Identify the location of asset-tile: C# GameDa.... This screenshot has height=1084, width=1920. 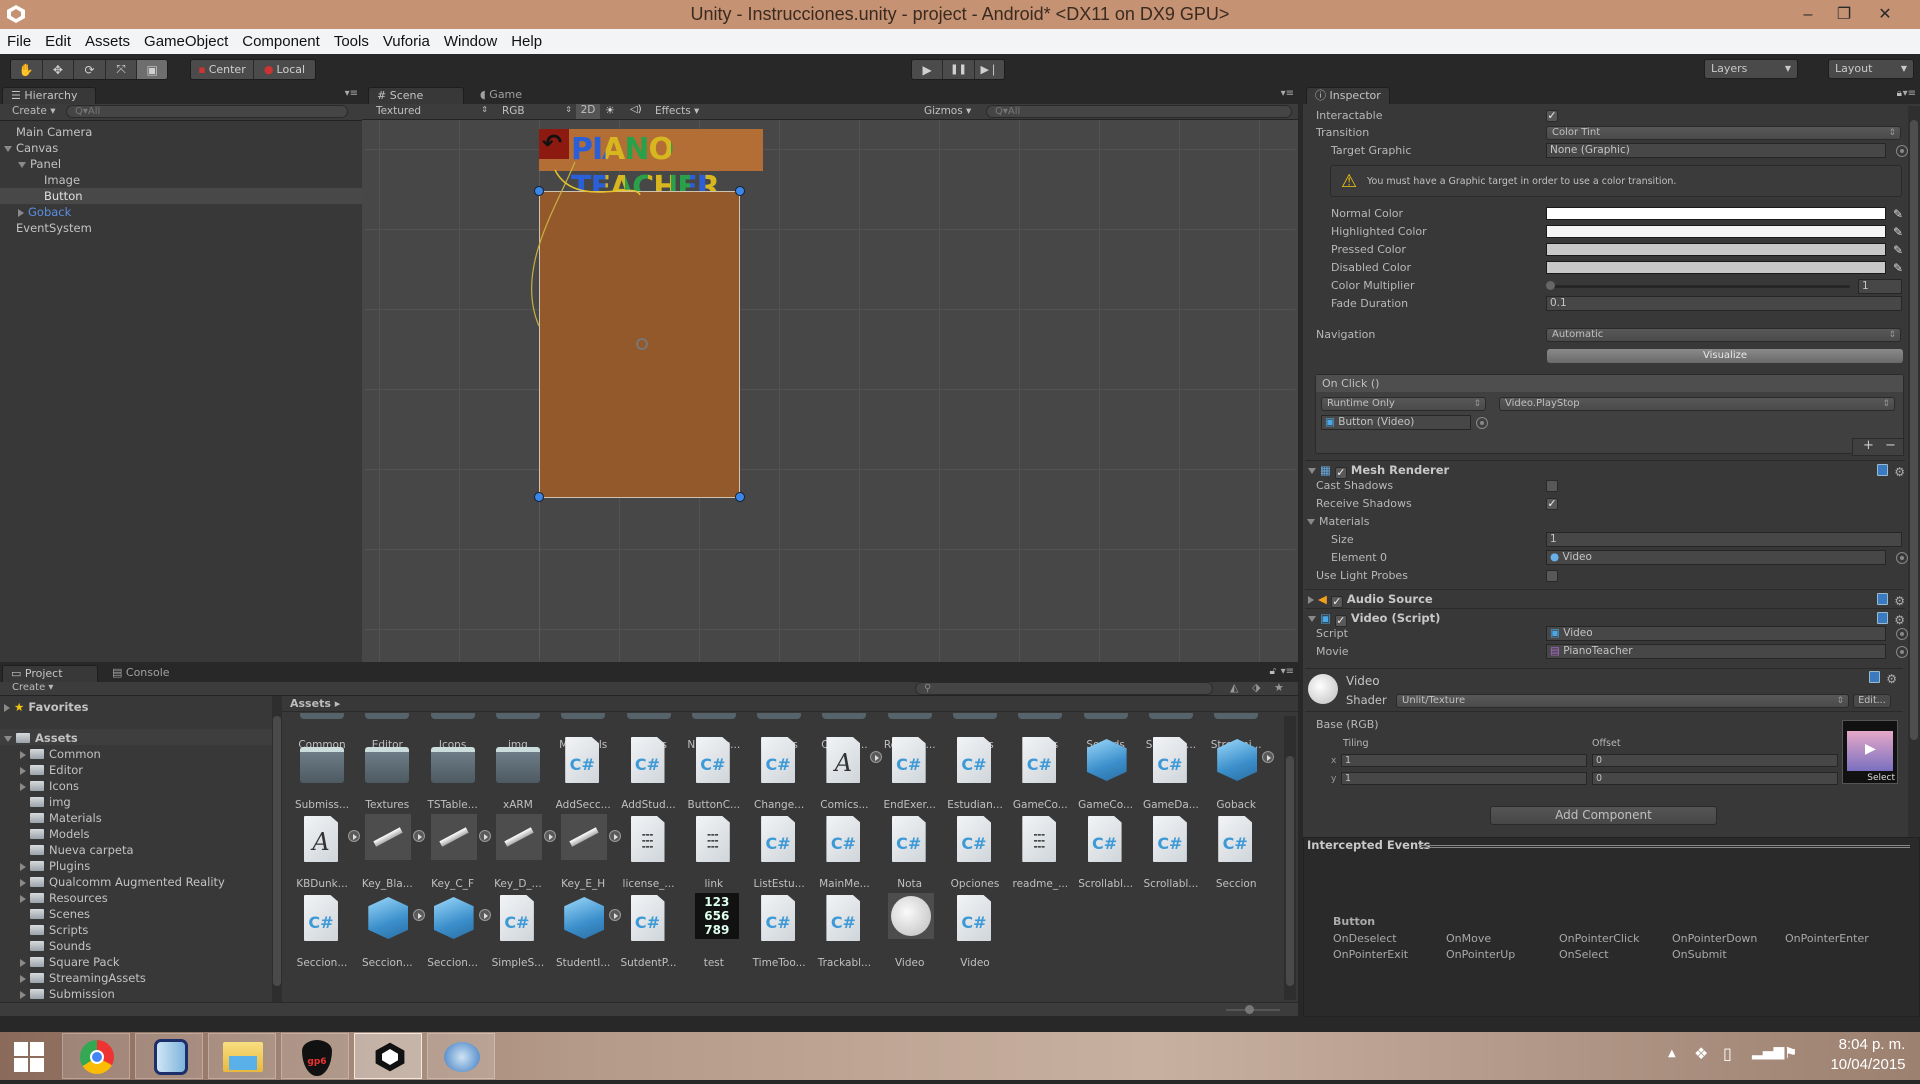
(1171, 772).